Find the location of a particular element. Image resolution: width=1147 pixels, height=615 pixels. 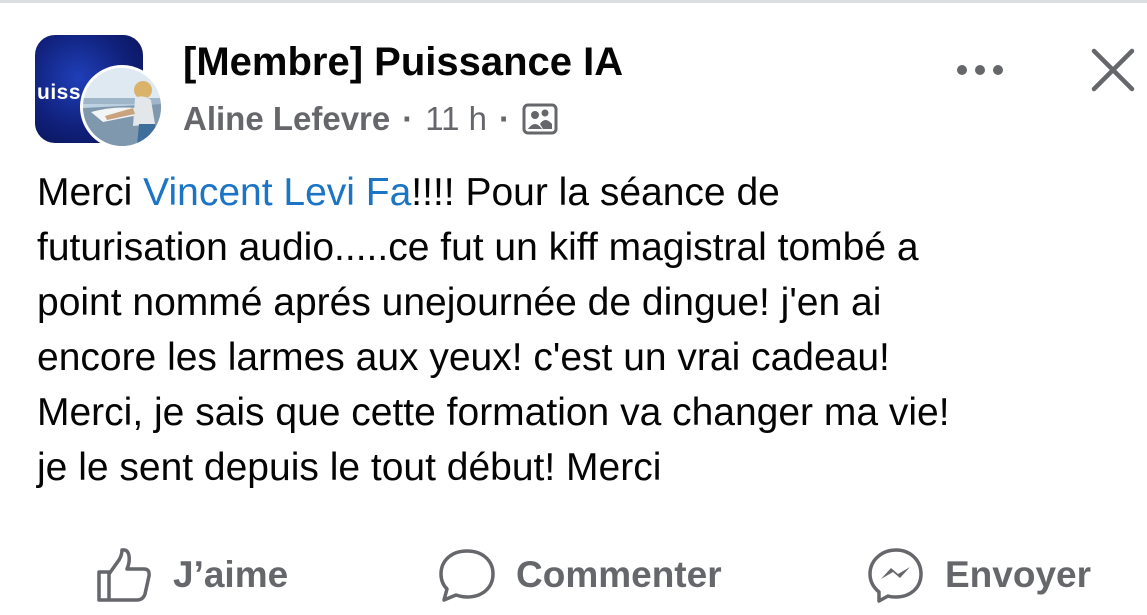

comment-button: Commenter is located at coordinates (580, 575).